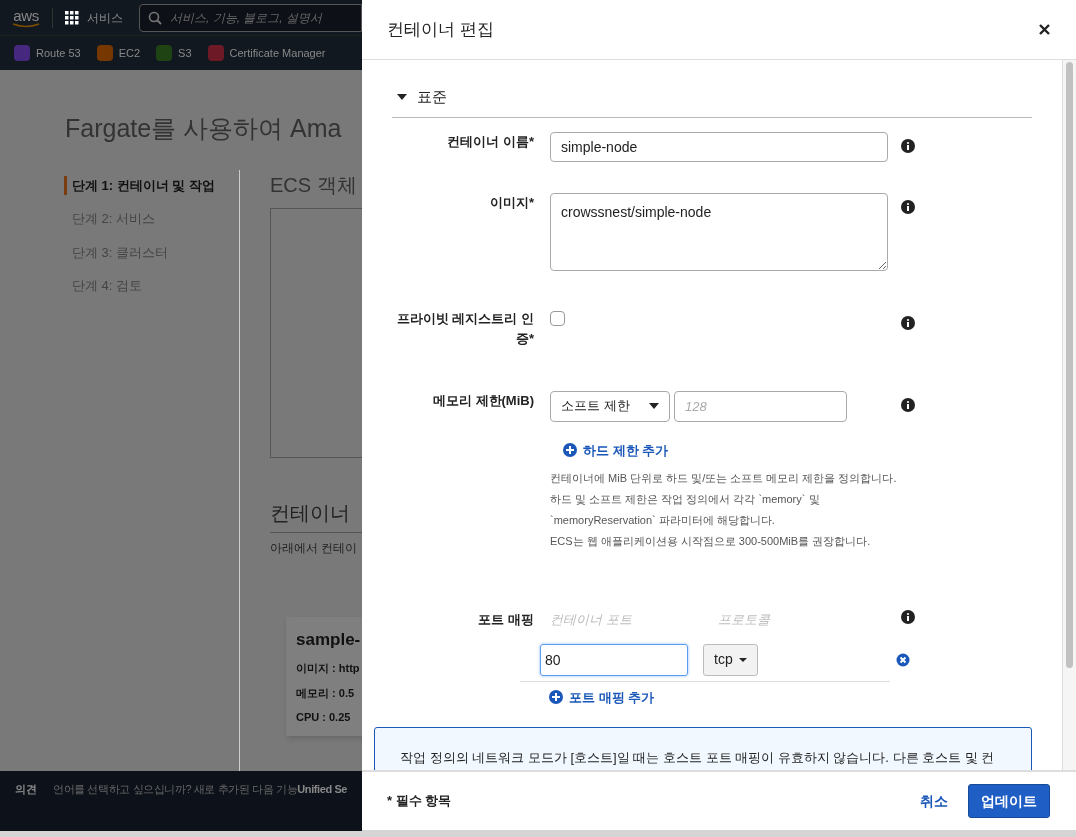 This screenshot has width=1076, height=837. I want to click on section-text: 아래에서 컨테이, so click(314, 548).